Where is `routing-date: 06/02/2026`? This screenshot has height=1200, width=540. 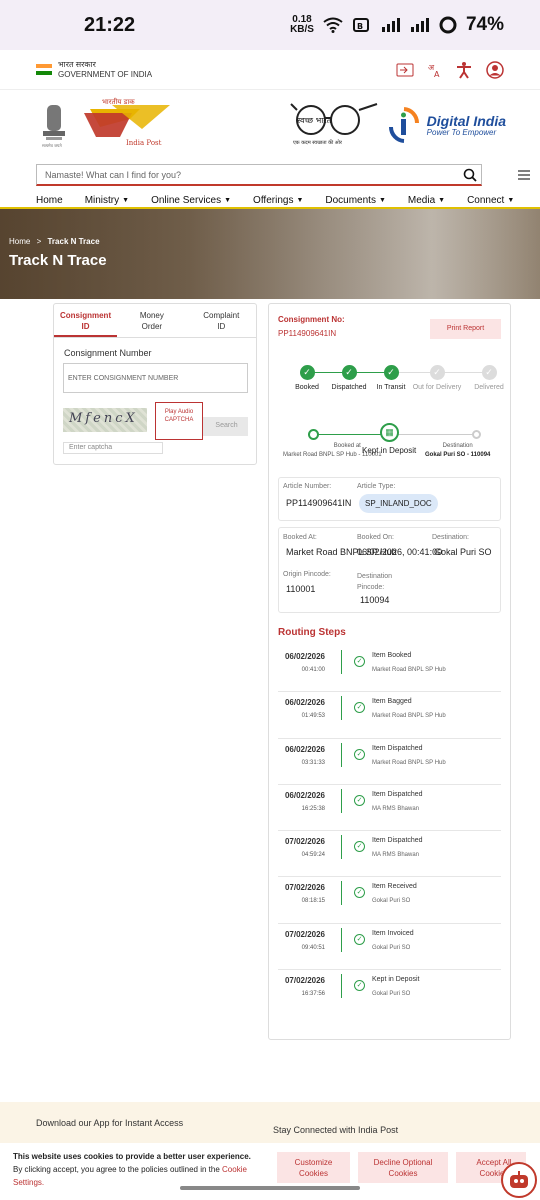
routing-date: 06/02/2026 is located at coordinates (304, 749).